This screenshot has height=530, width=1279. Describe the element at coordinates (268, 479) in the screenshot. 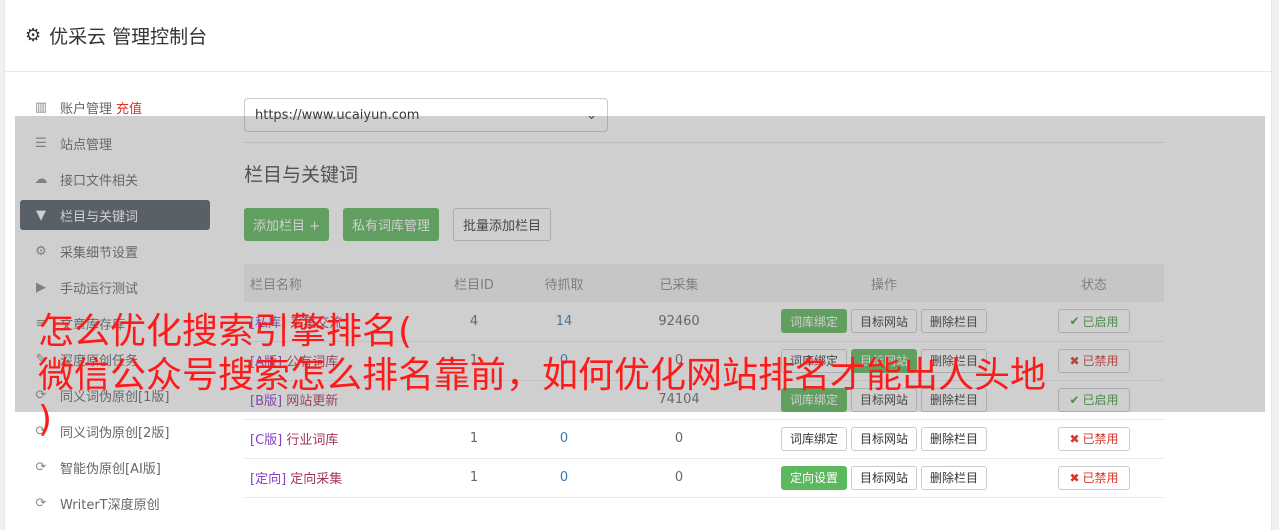

I see `column-tag: [定向]` at that location.